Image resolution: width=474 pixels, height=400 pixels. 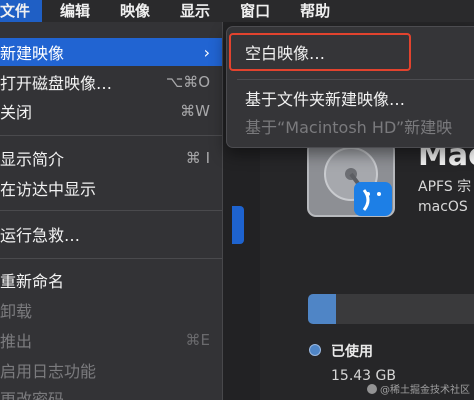 I want to click on menu-item-open-disk-image: 打开磁盘映像… ⌥⌘O, so click(x=111, y=82).